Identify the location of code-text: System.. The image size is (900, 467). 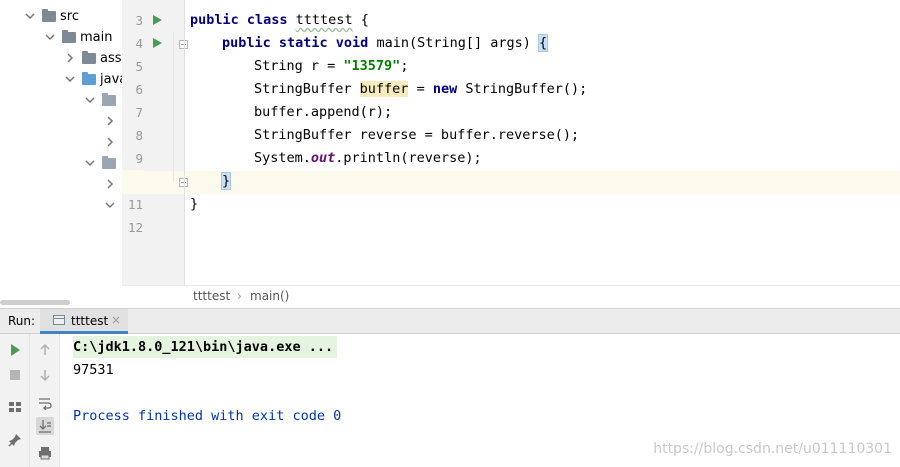
(282, 158).